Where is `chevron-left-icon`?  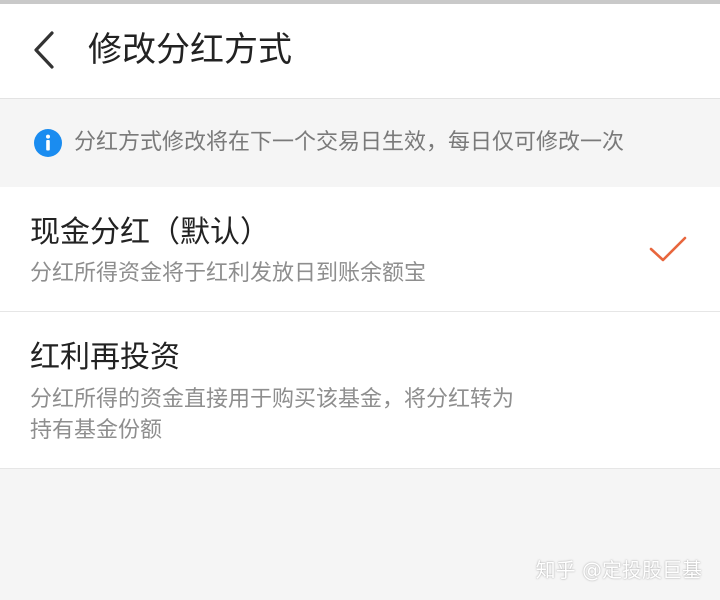 chevron-left-icon is located at coordinates (44, 50).